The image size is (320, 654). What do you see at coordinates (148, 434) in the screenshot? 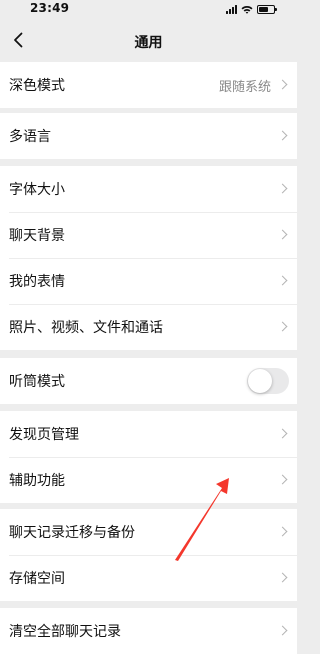
I see `settings-row-discover-management: 发现页管理` at bounding box center [148, 434].